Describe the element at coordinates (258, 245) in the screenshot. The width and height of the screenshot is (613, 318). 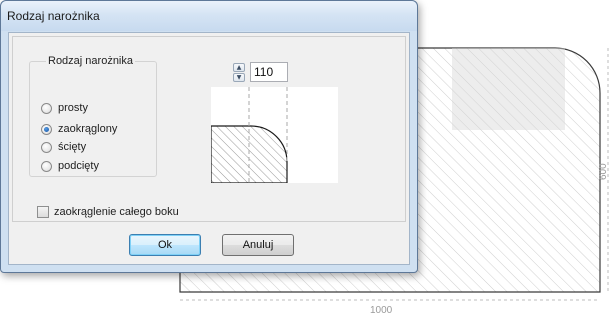
I see `cancel-button: Anuluj` at that location.